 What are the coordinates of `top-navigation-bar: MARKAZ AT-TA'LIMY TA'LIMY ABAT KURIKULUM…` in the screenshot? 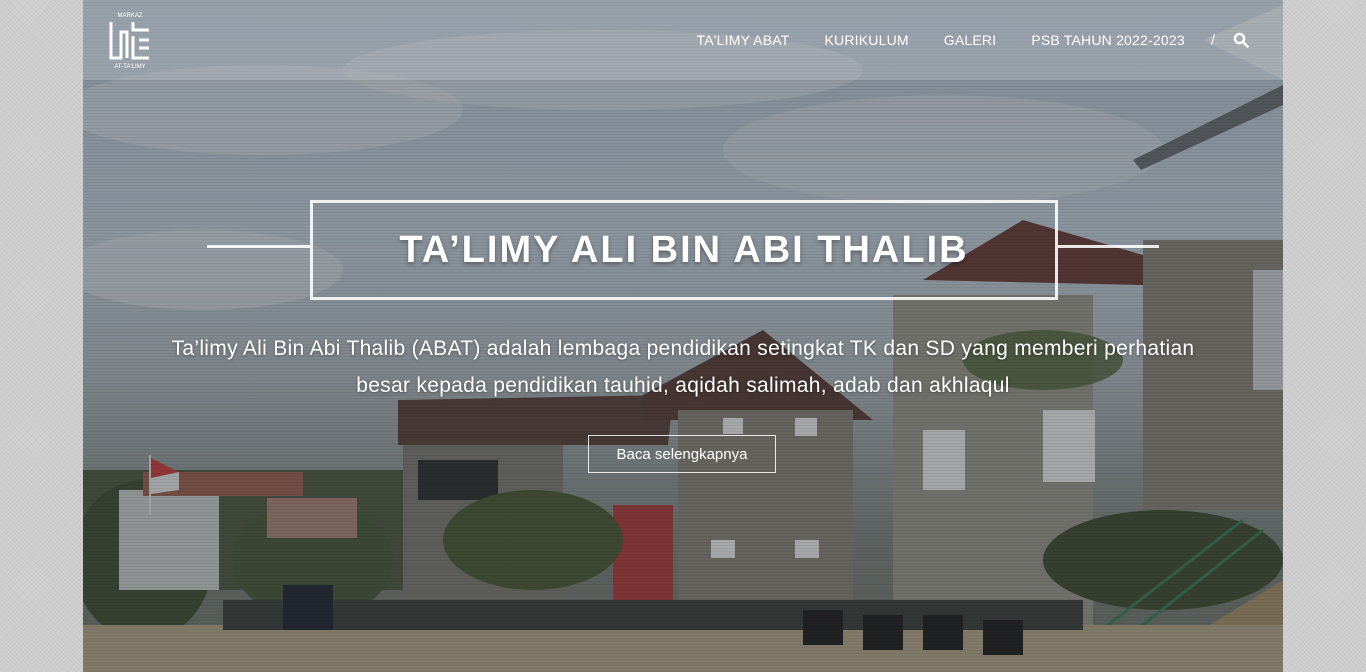 It's located at (683, 40).